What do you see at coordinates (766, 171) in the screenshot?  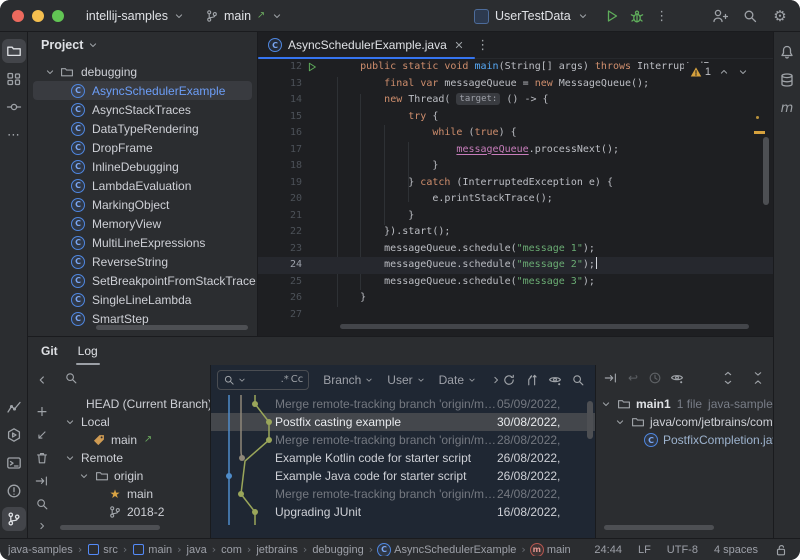 I see `editor-vertical-scrollbar` at bounding box center [766, 171].